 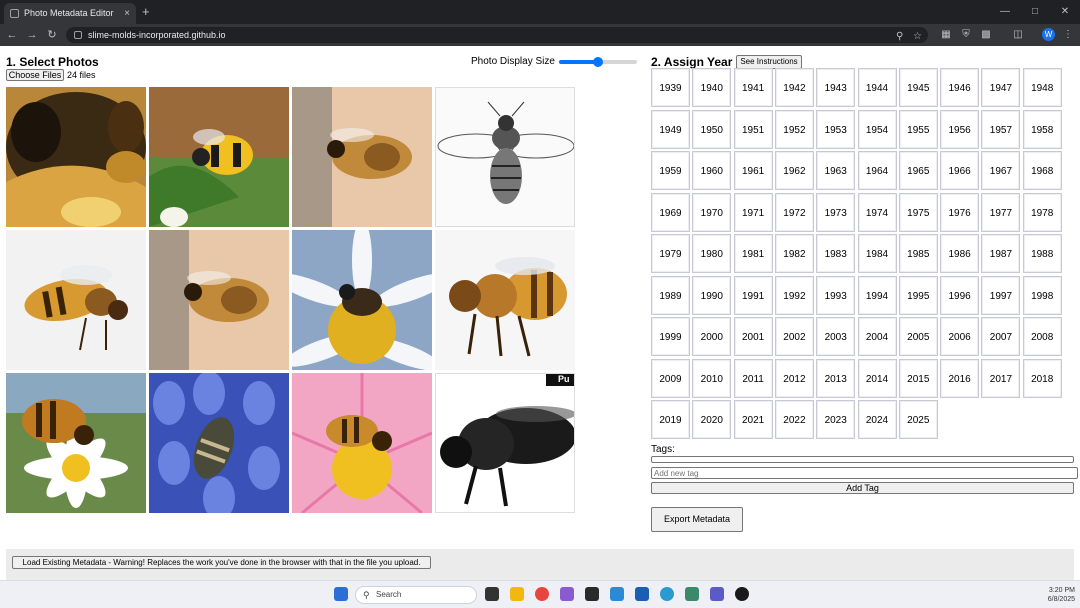 I want to click on extensions-puzzle-icon: ▩, so click(x=986, y=35).